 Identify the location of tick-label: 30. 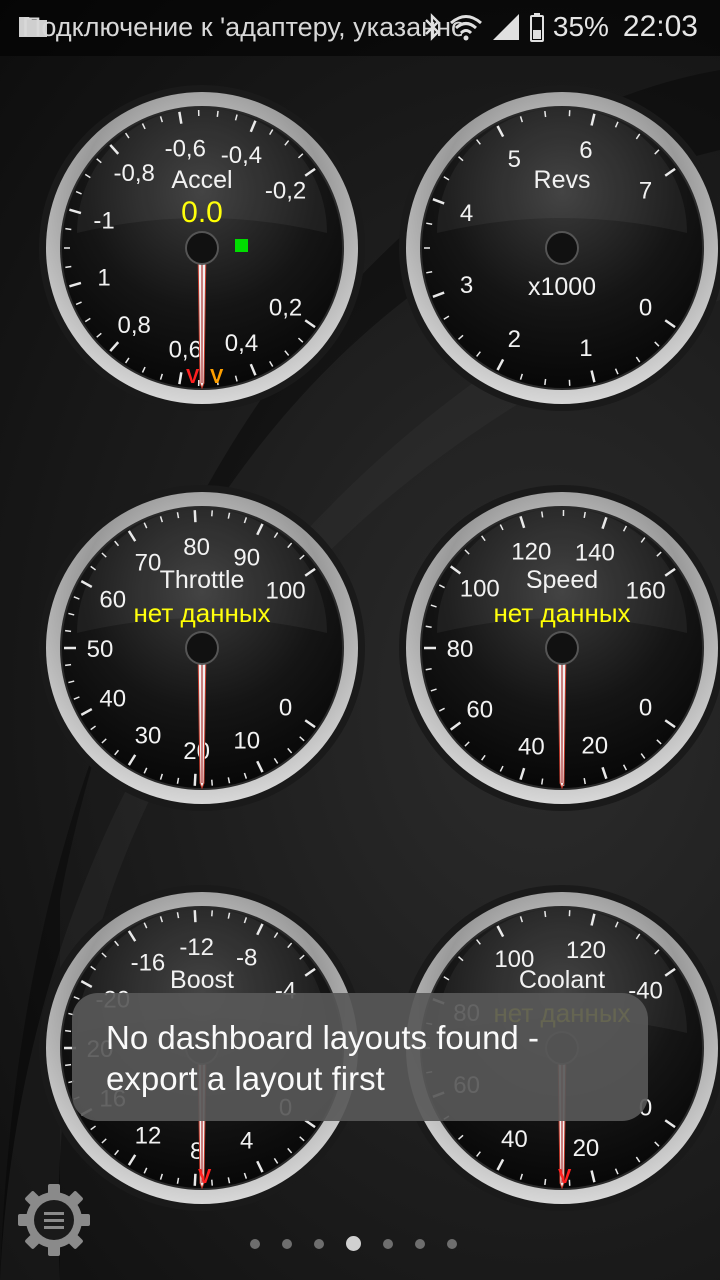
(148, 736).